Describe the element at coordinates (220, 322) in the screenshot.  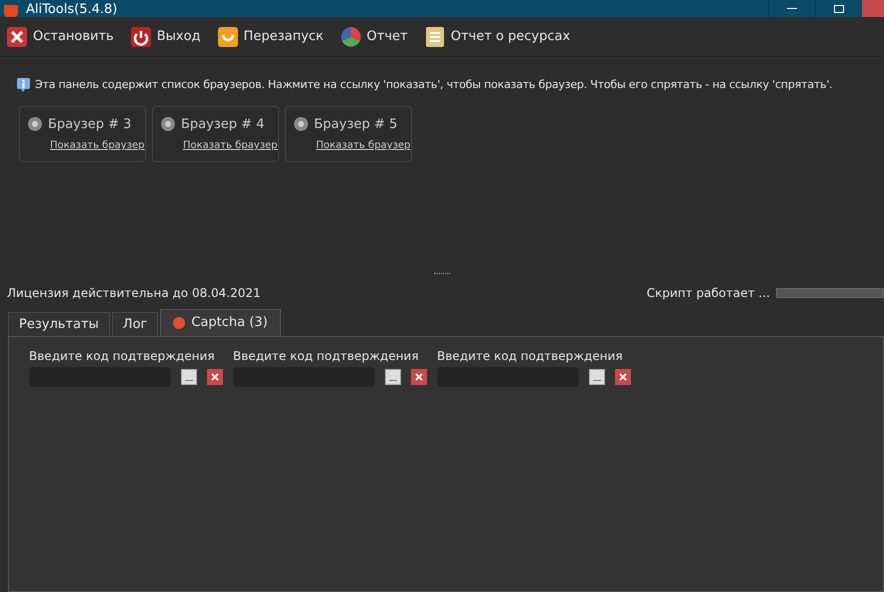
I see `tab: Captcha (3)` at that location.